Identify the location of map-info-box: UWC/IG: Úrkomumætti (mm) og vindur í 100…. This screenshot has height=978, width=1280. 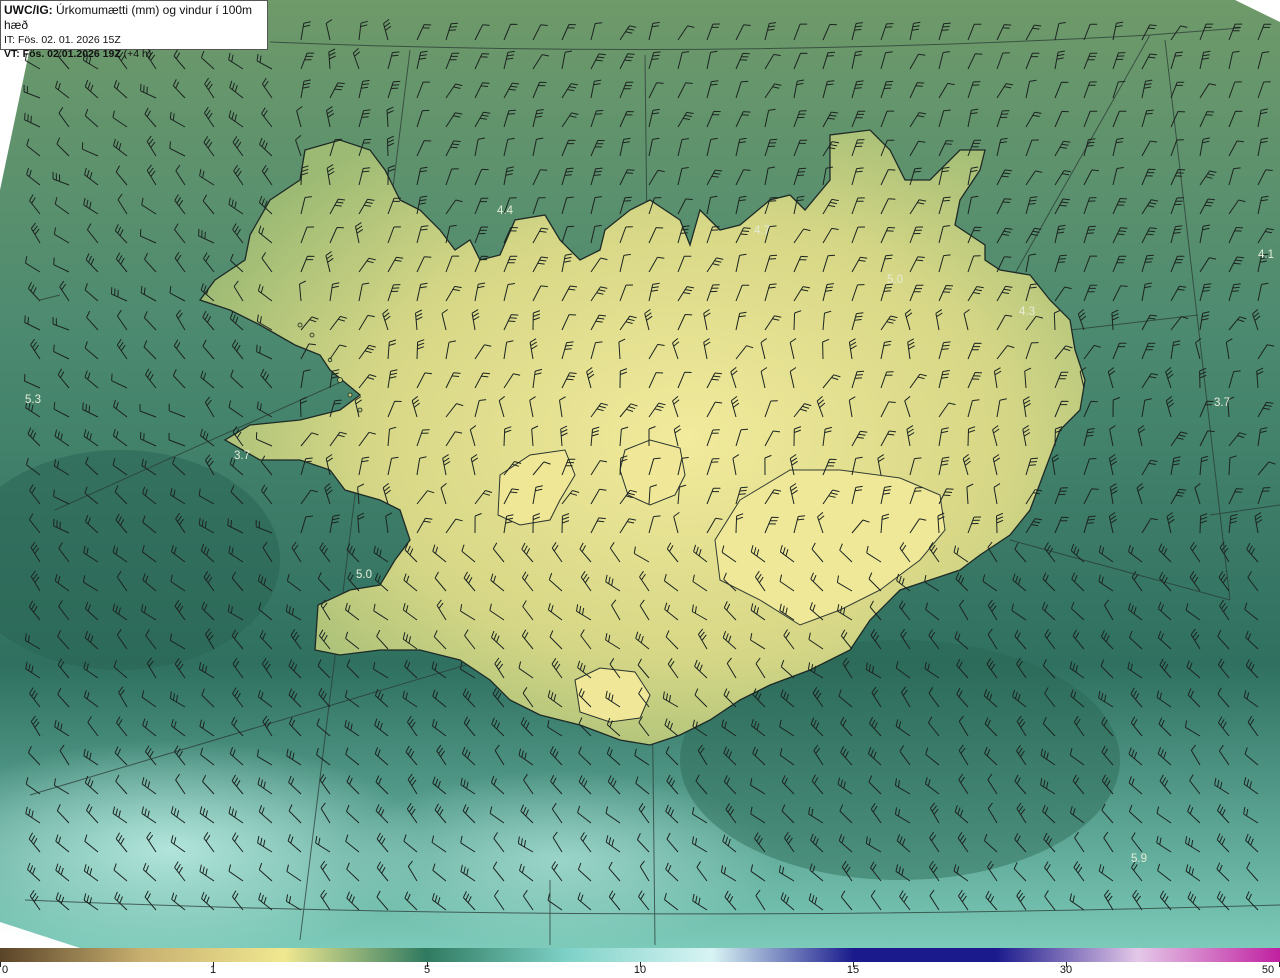
(134, 30).